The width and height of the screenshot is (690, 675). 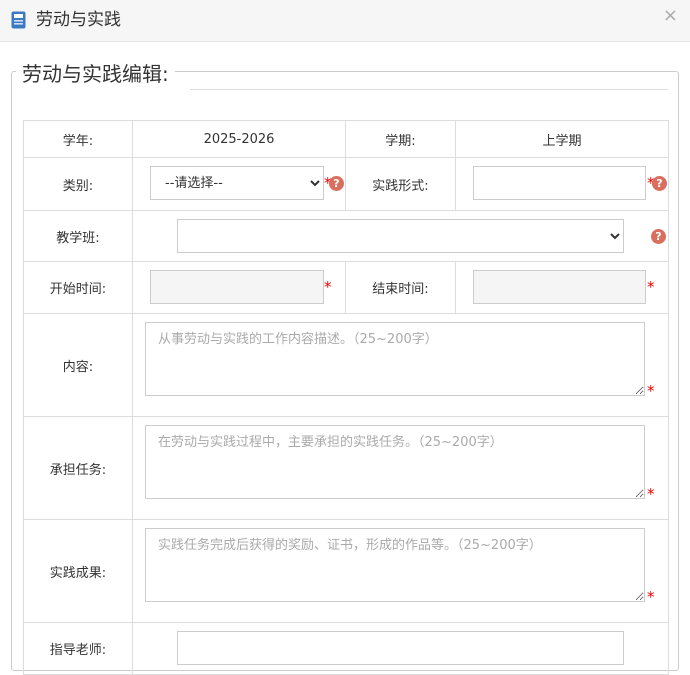 What do you see at coordinates (395, 359) in the screenshot?
I see `content-textarea` at bounding box center [395, 359].